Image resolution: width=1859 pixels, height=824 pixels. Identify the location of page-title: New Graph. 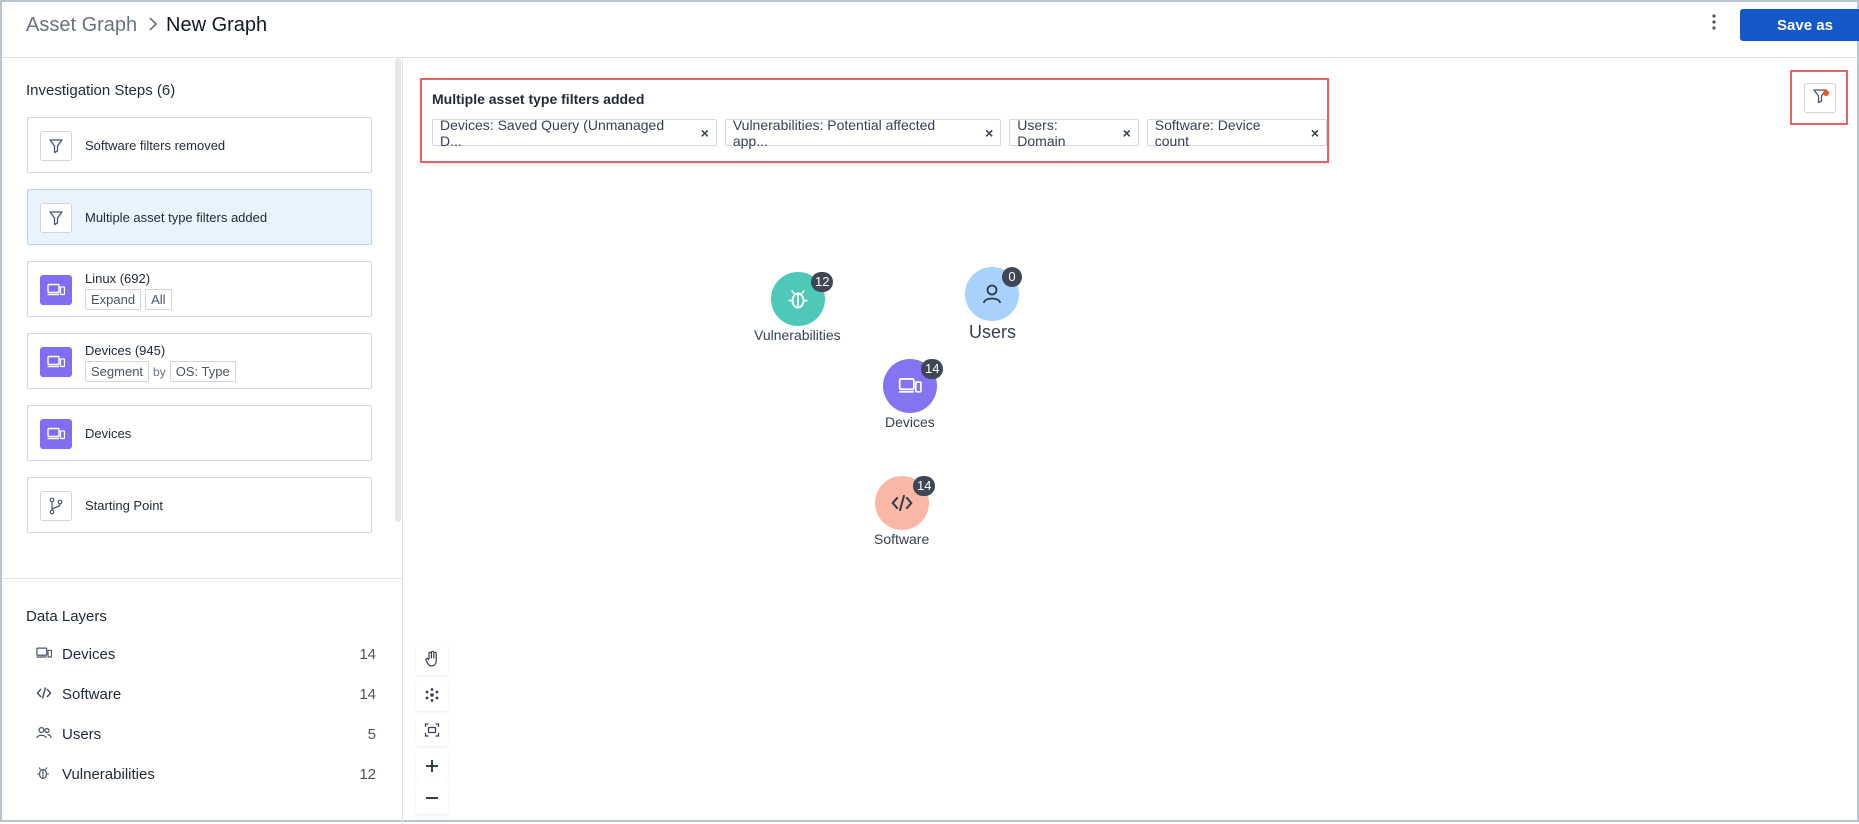
(217, 25).